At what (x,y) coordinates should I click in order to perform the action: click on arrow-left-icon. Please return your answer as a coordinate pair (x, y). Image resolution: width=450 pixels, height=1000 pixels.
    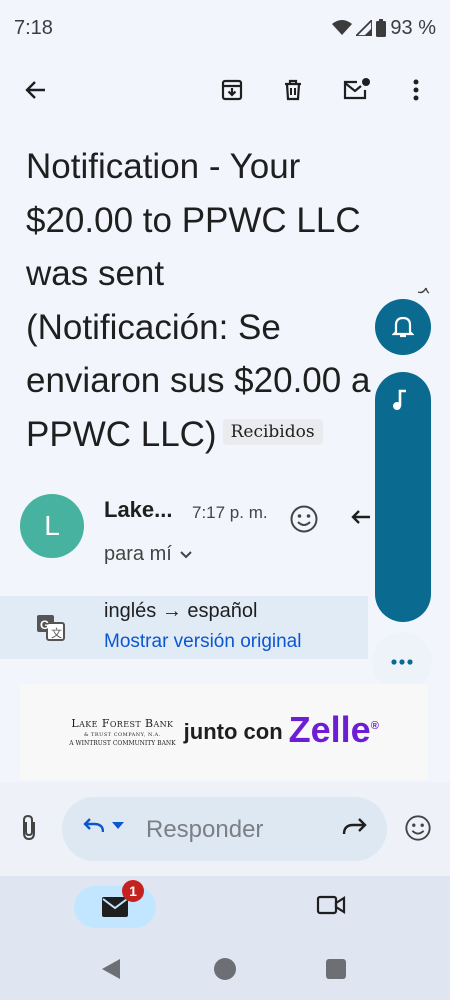
    Looking at the image, I should click on (35, 90).